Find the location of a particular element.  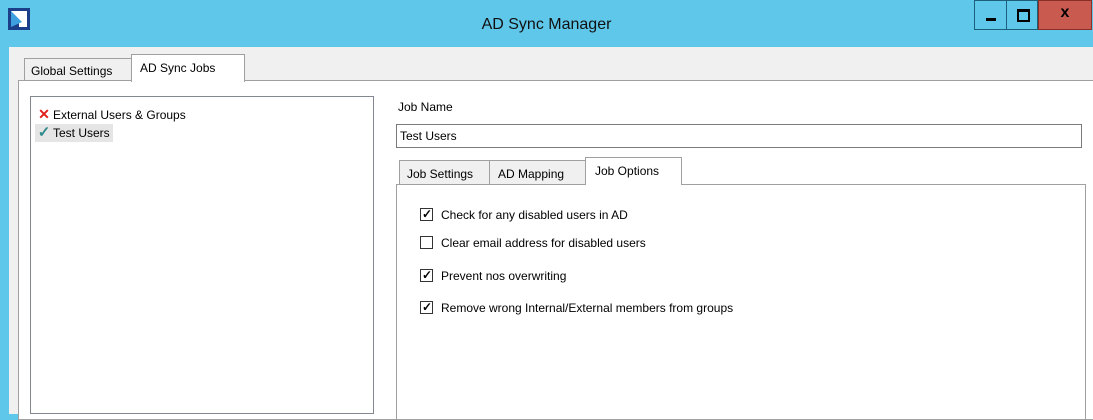

tab-ad-sync-jobs: AD Sync Jobs is located at coordinates (188, 68).